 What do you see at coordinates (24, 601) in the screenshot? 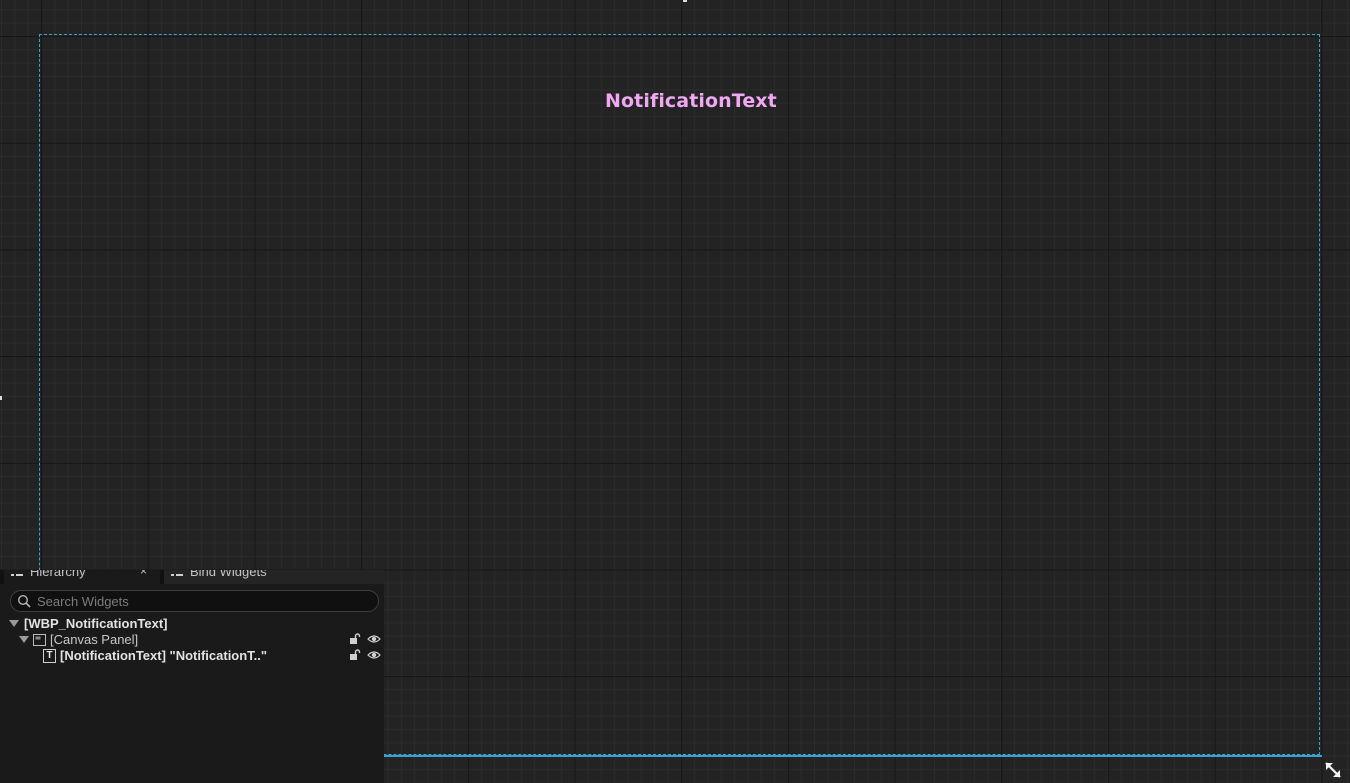
I see `search-icon` at bounding box center [24, 601].